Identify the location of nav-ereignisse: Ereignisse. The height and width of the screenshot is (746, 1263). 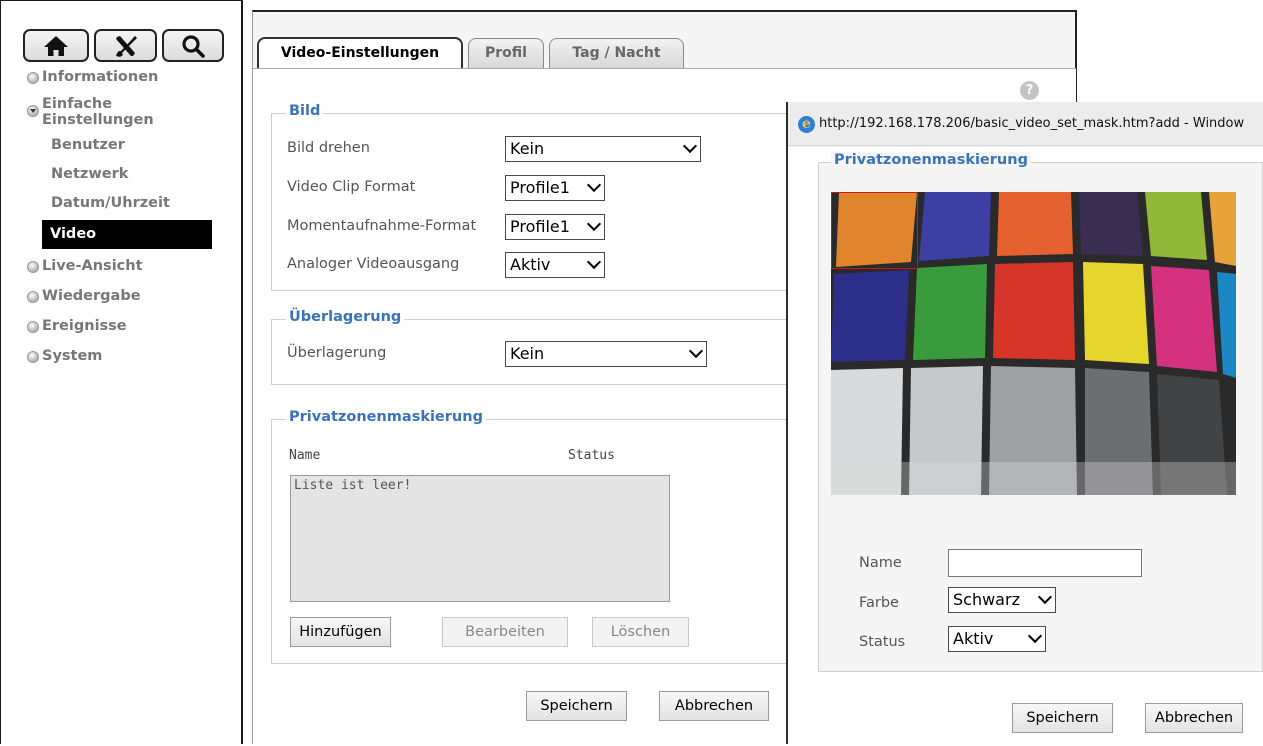
(77, 326).